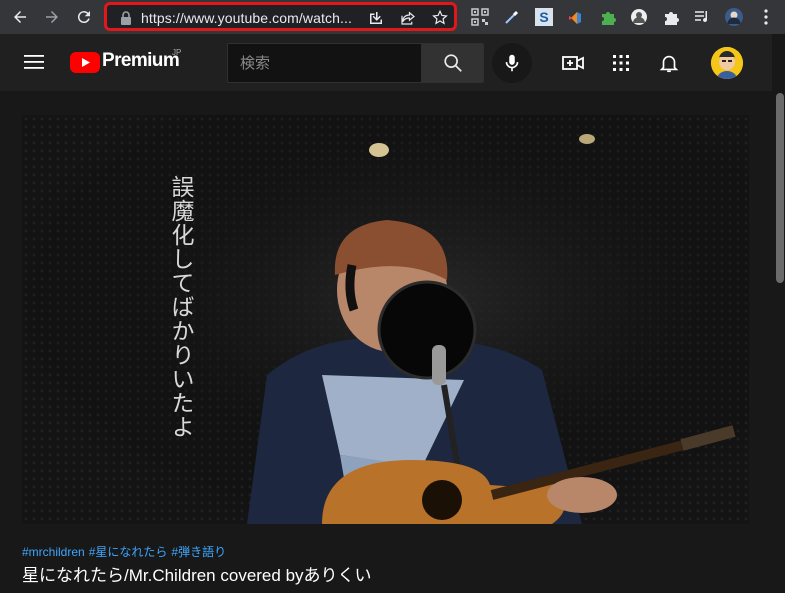 This screenshot has width=785, height=593. I want to click on eyedropper-extension-icon, so click(512, 17).